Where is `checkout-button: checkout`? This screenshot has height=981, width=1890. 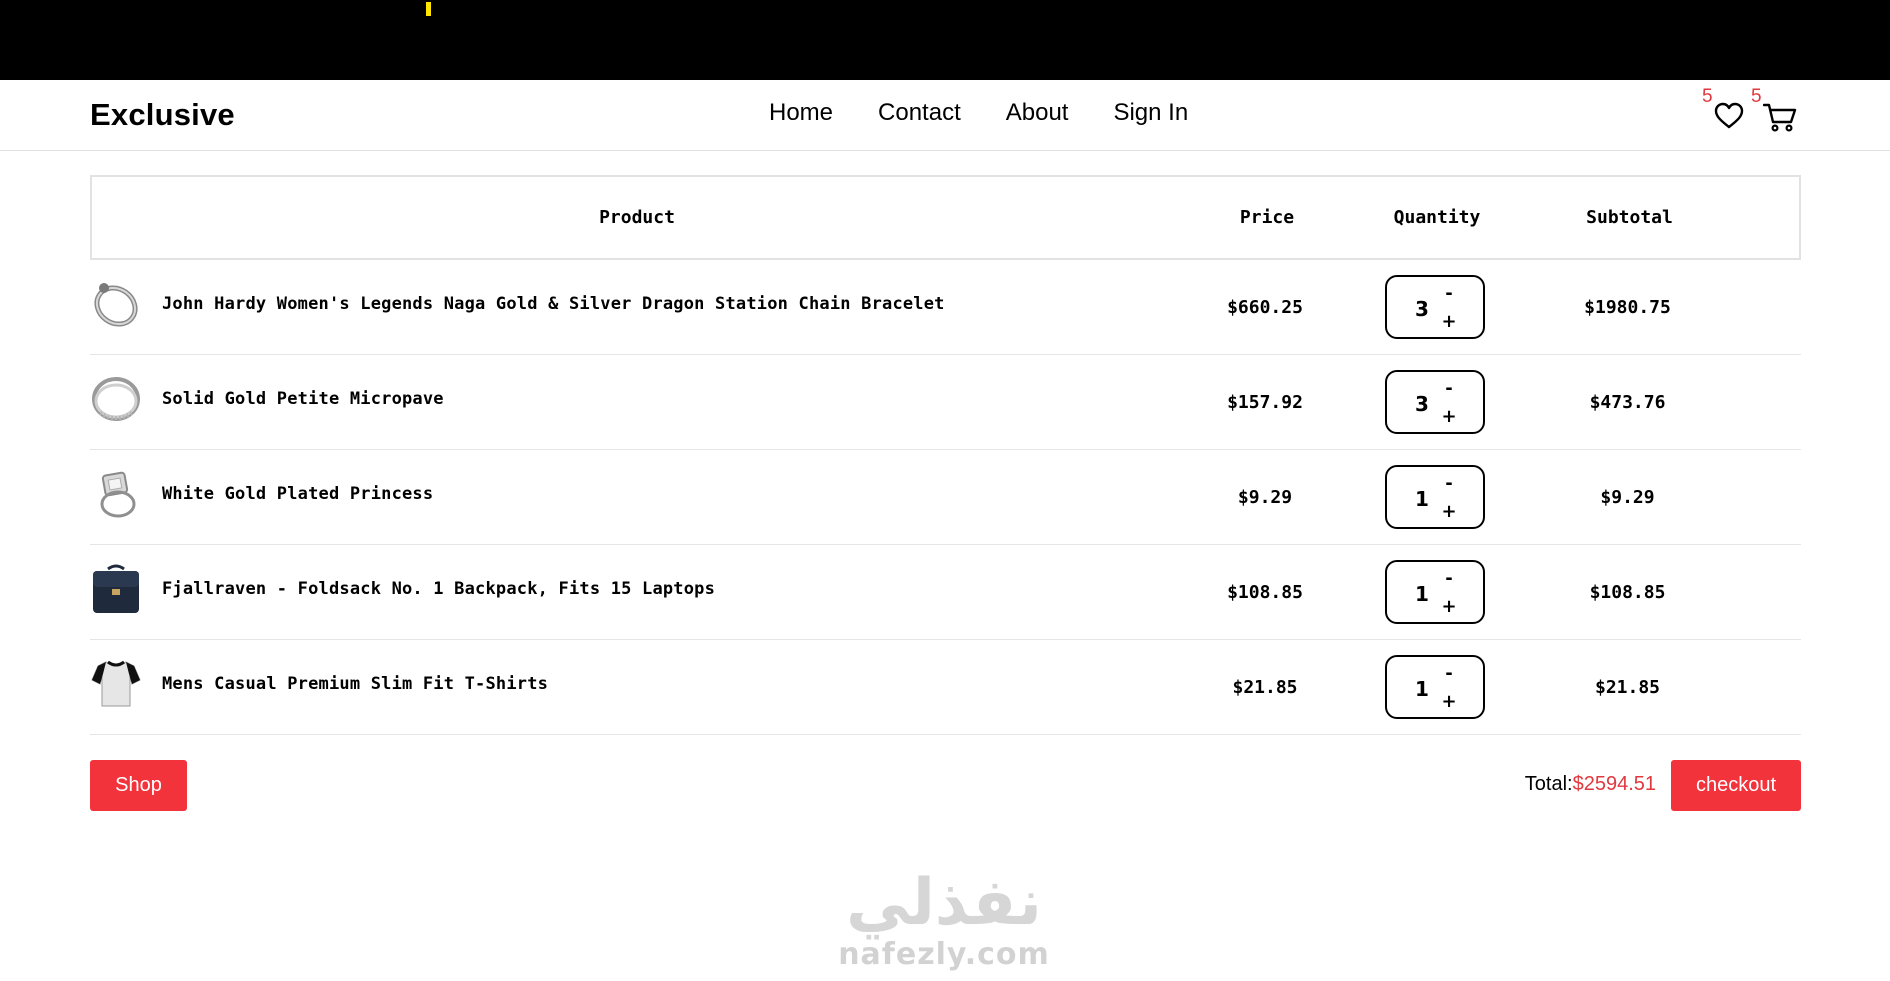
checkout-button: checkout is located at coordinates (1736, 785).